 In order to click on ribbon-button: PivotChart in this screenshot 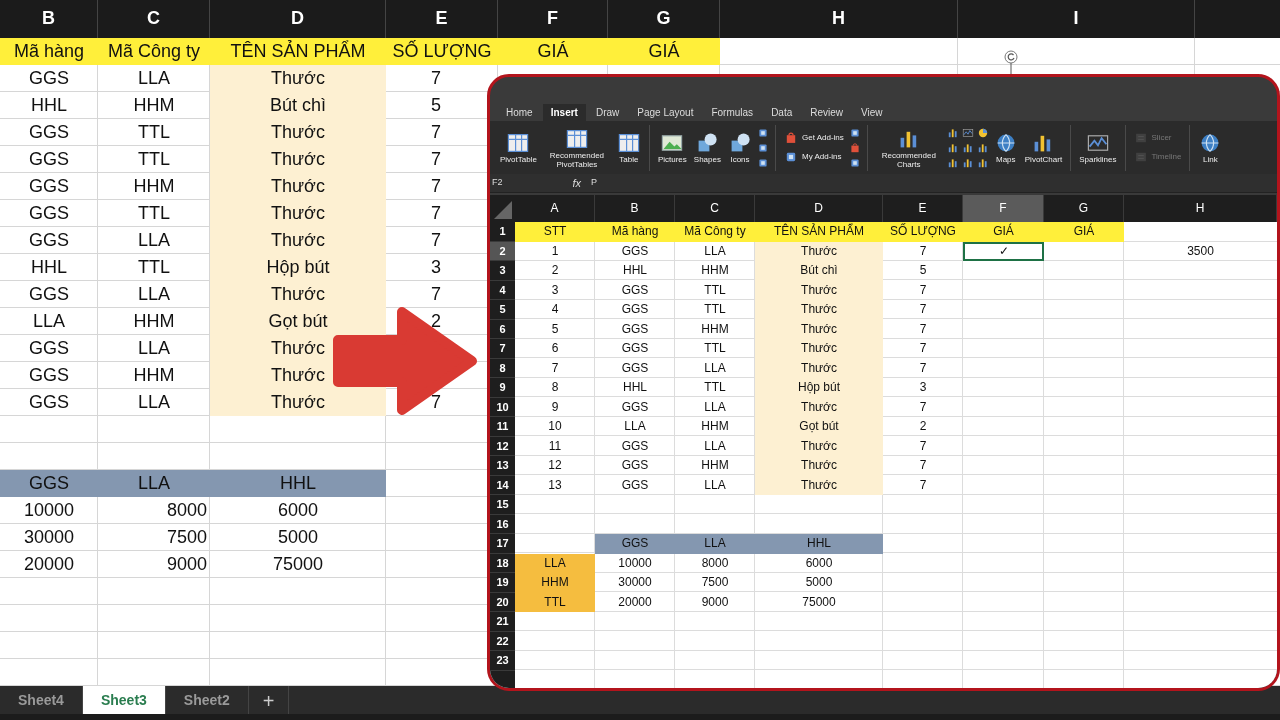, I will do `click(1043, 147)`.